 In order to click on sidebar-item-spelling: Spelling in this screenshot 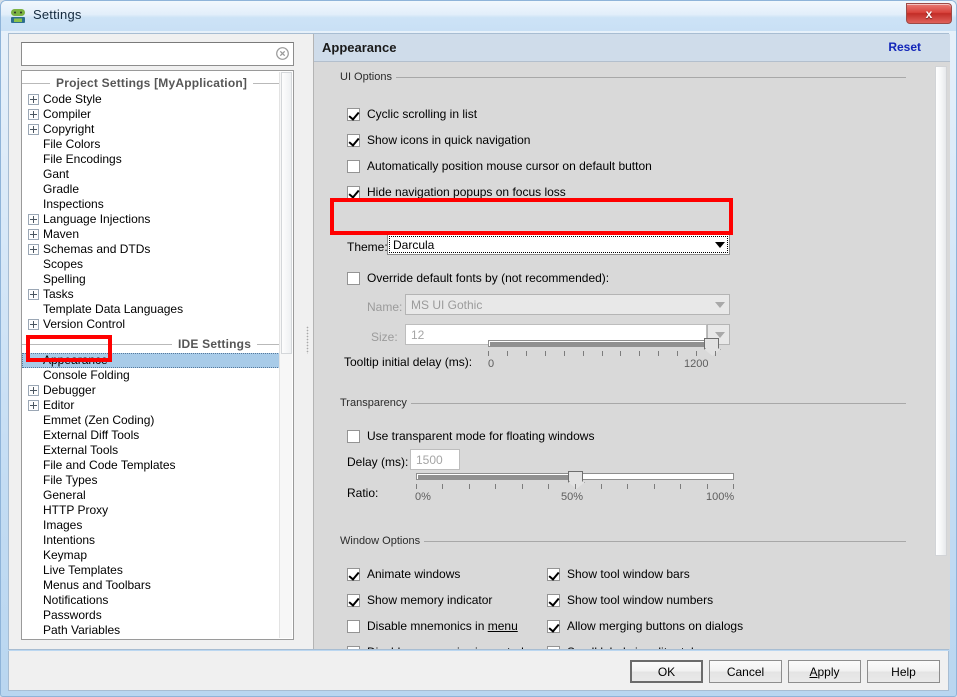, I will do `click(151, 279)`.